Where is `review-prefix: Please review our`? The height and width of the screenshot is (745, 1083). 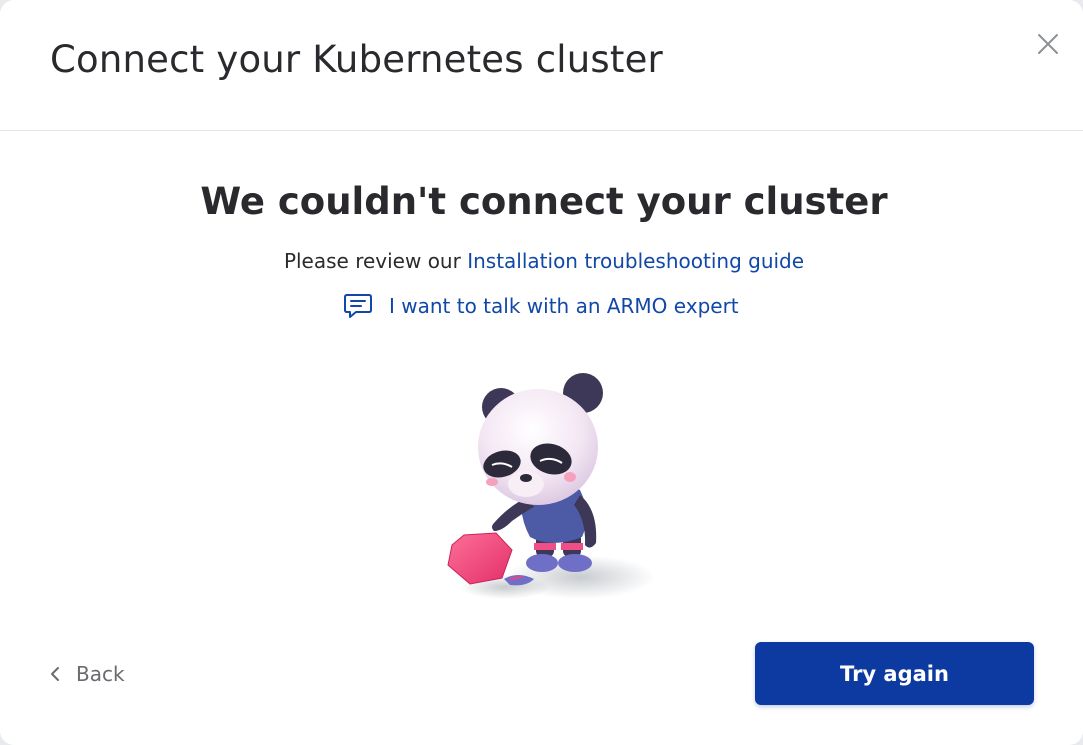
review-prefix: Please review our is located at coordinates (375, 261).